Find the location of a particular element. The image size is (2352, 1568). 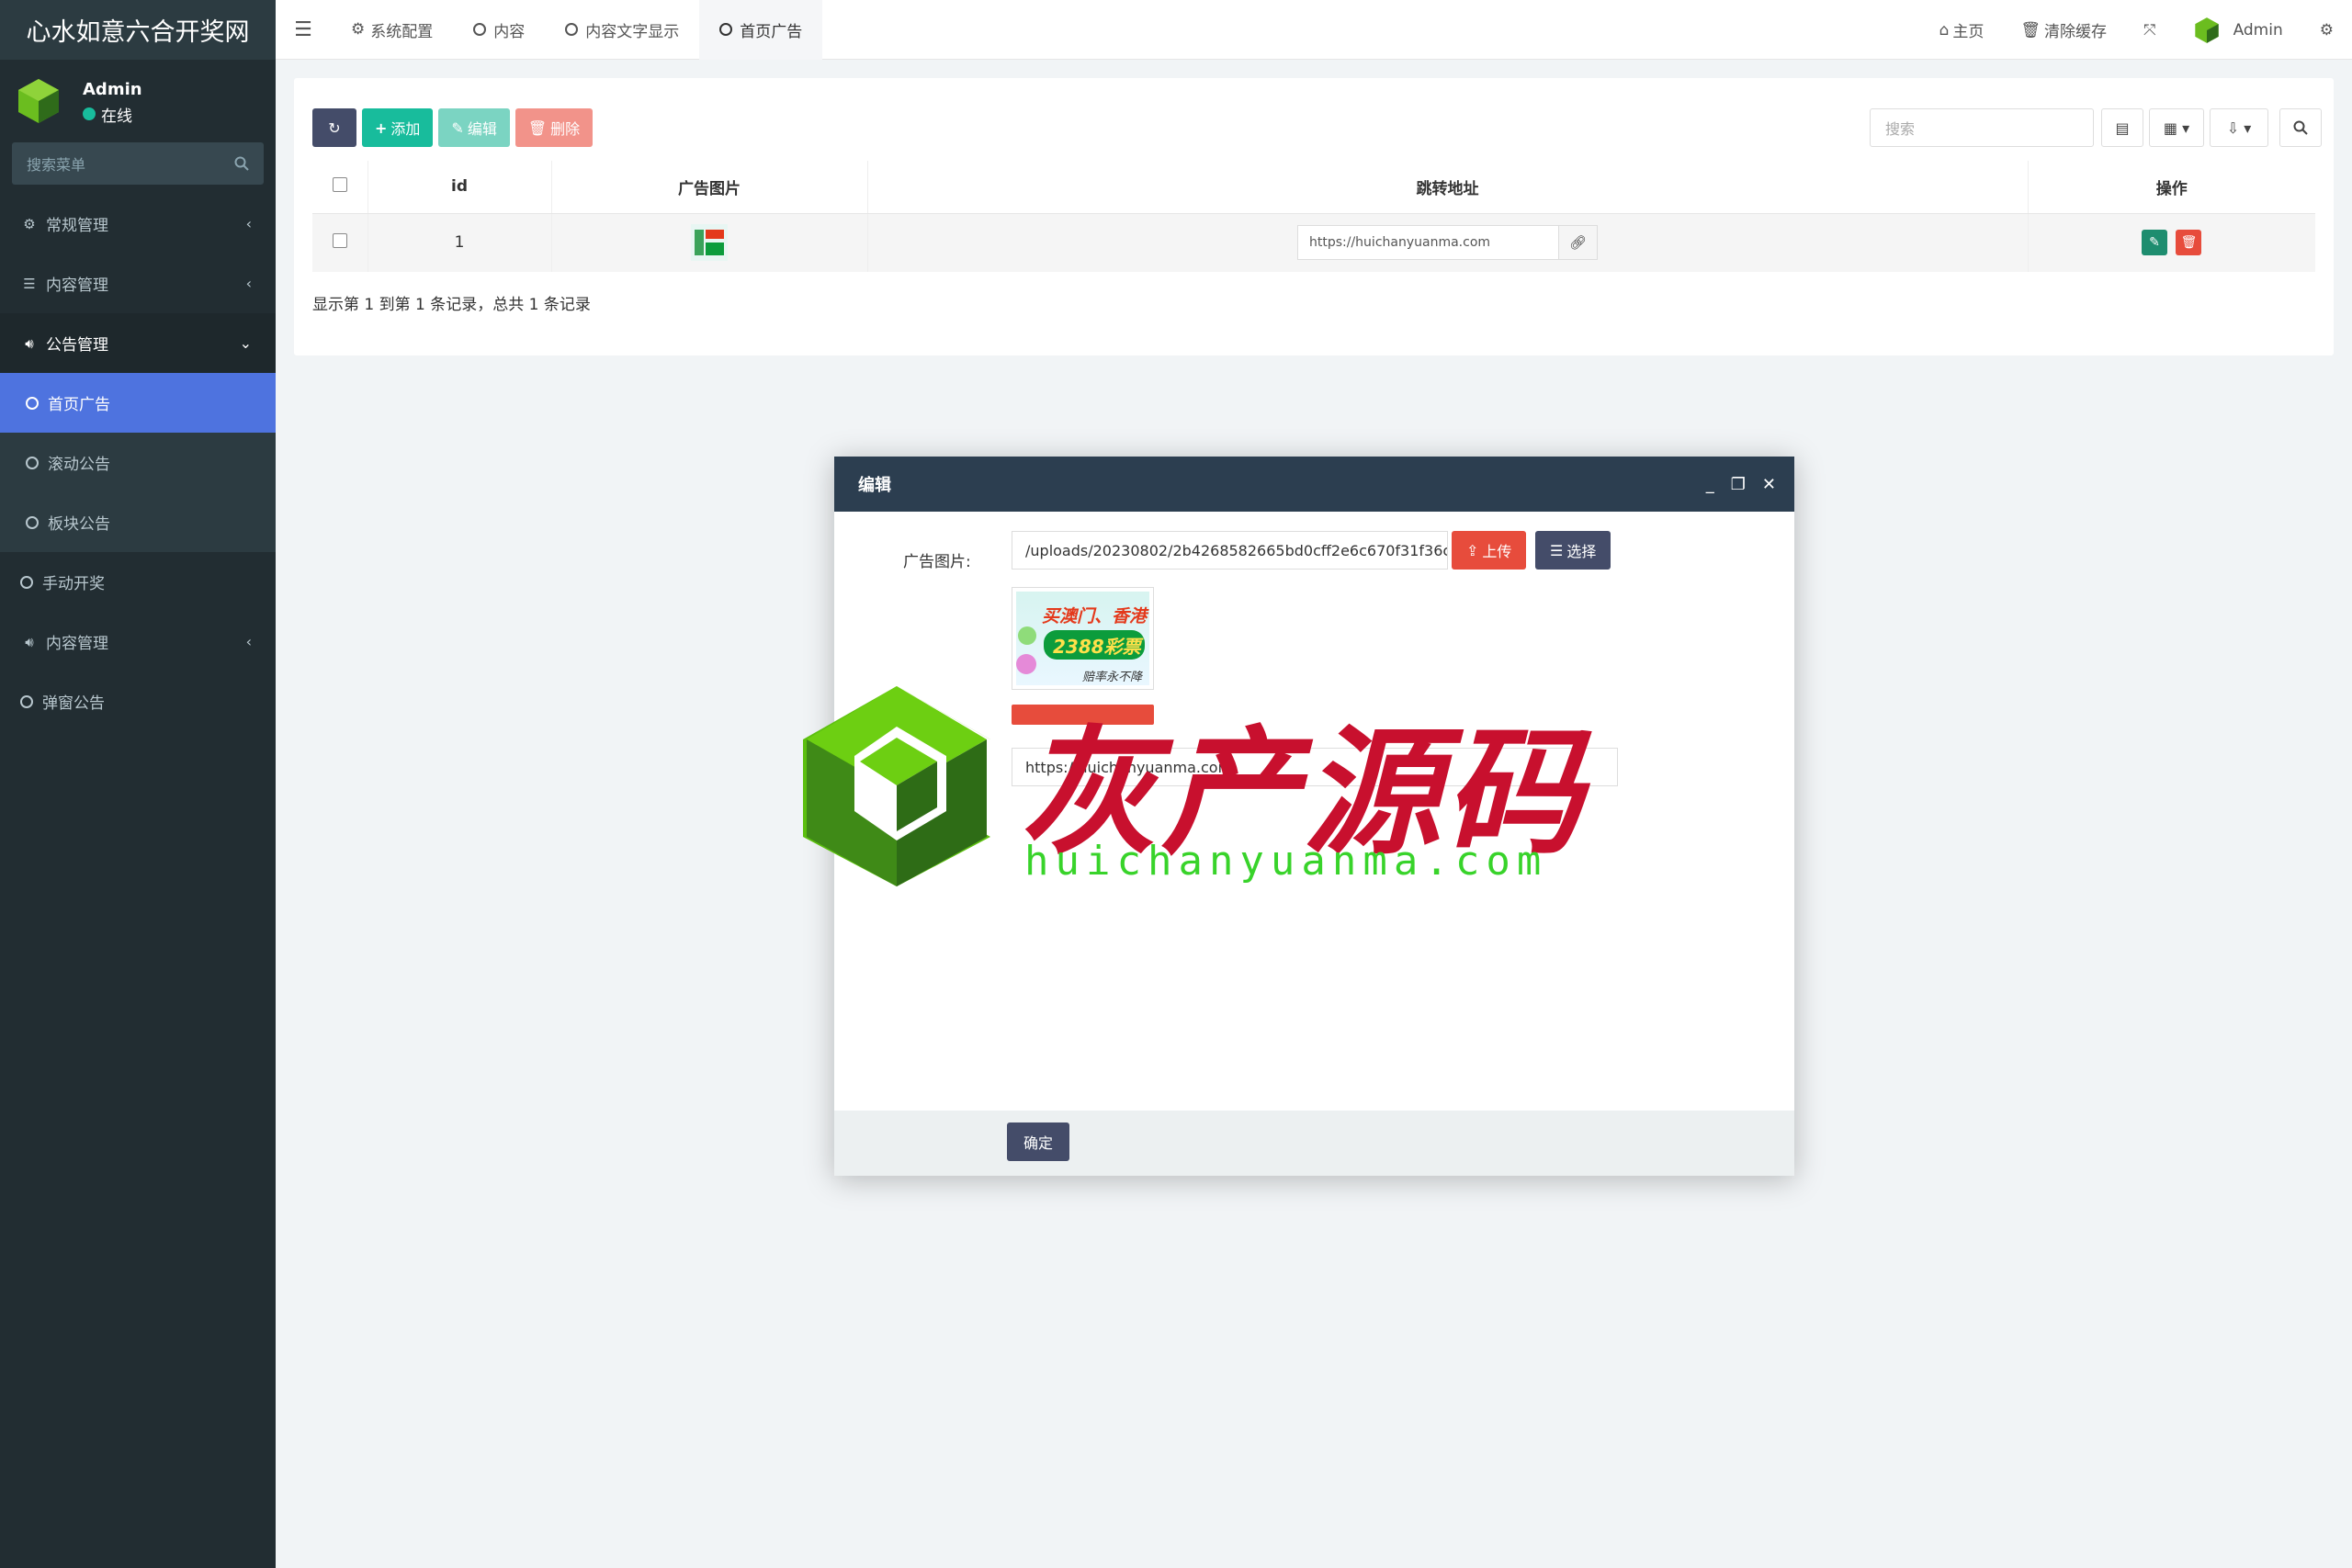

sidebar-item-general: ⚙ 常规管理 ‹ is located at coordinates (138, 224).